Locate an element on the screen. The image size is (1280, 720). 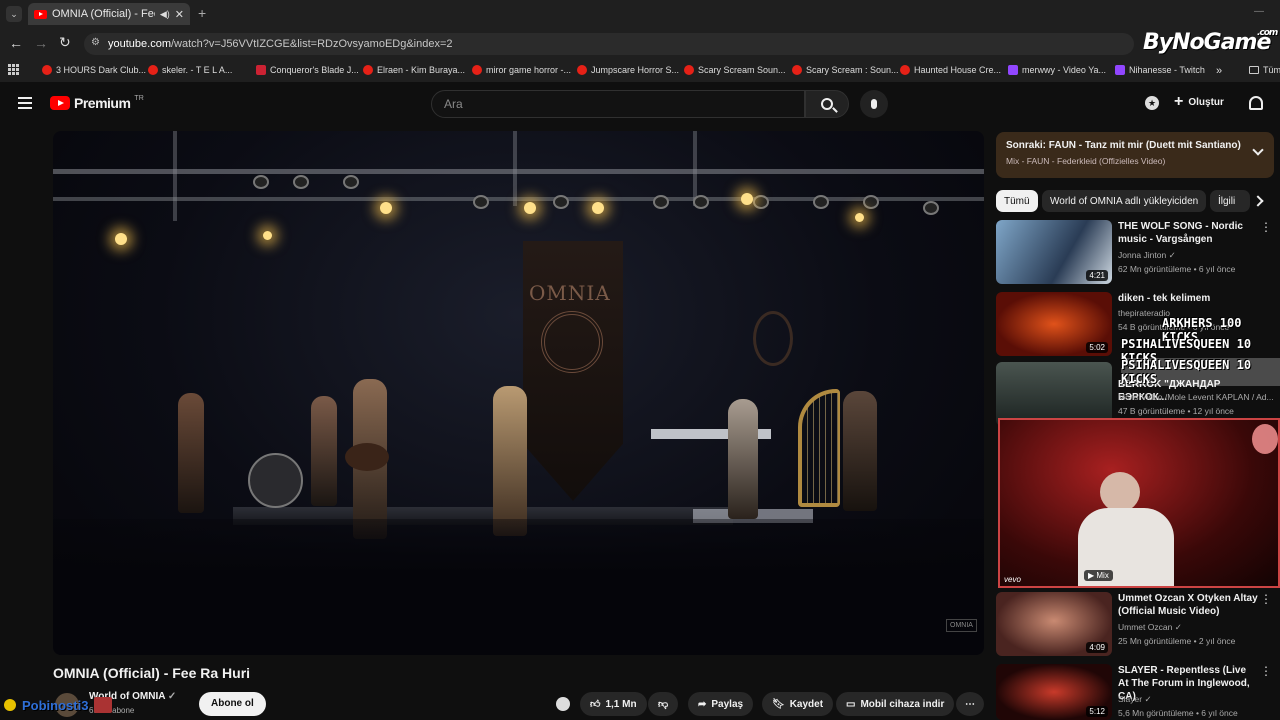
browser-tab-bar: ⌄ OMNIA (Official) - Fee Ra Hu ◀) ✕ + — is located at coordinates (640, 14).